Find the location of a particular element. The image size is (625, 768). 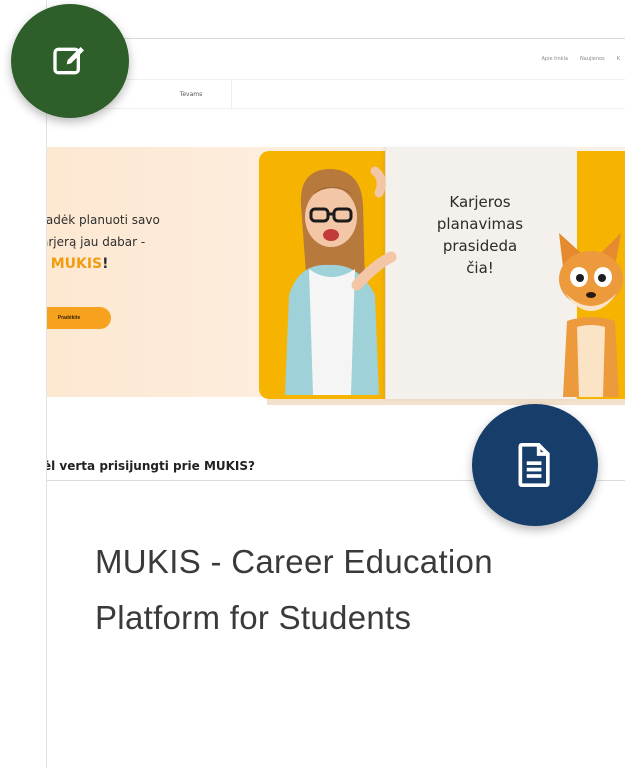

tab-bar: Tevams is located at coordinates (336, 94).